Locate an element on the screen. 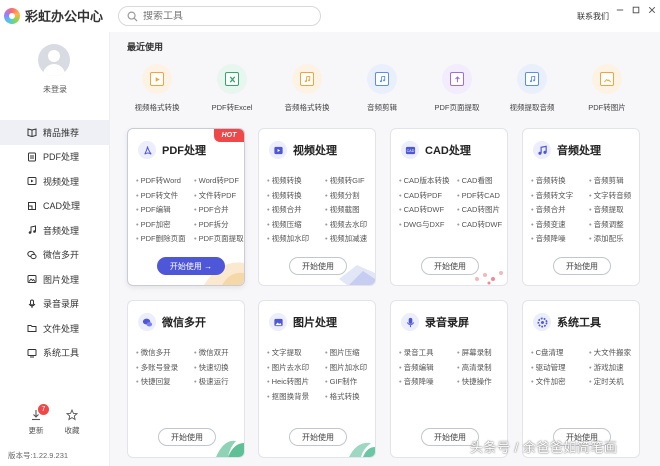  feature-item: 快捷回复 is located at coordinates (165, 382).